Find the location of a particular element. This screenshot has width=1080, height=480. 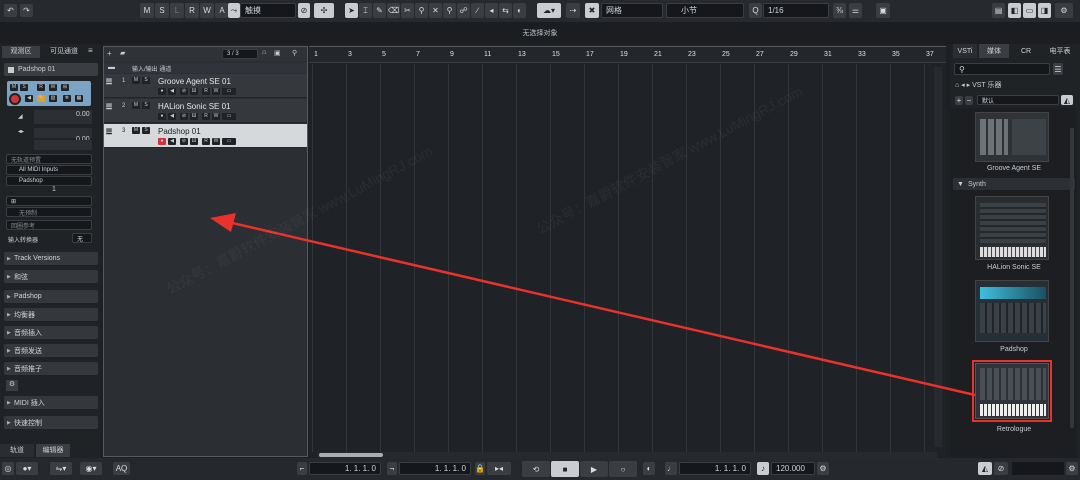

tempo-settings-icon: ⚙ is located at coordinates (823, 468).